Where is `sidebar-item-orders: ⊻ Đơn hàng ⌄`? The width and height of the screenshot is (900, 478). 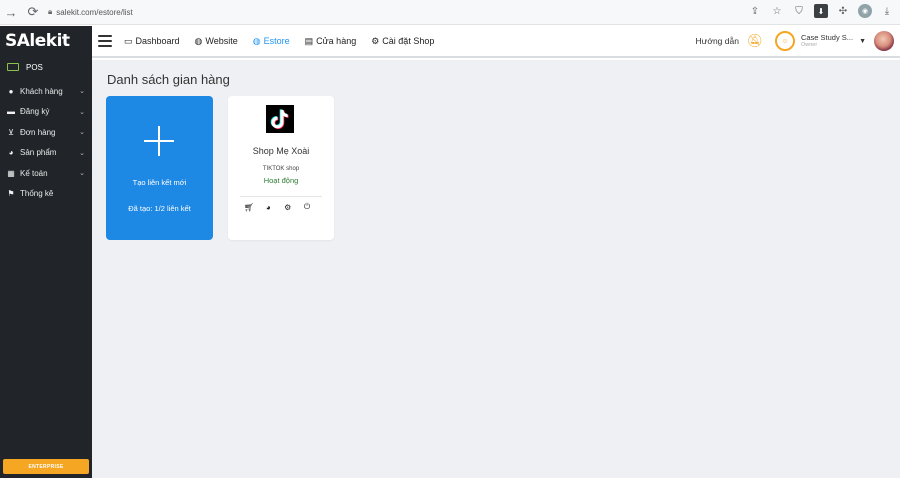 sidebar-item-orders: ⊻ Đơn hàng ⌄ is located at coordinates (46, 132).